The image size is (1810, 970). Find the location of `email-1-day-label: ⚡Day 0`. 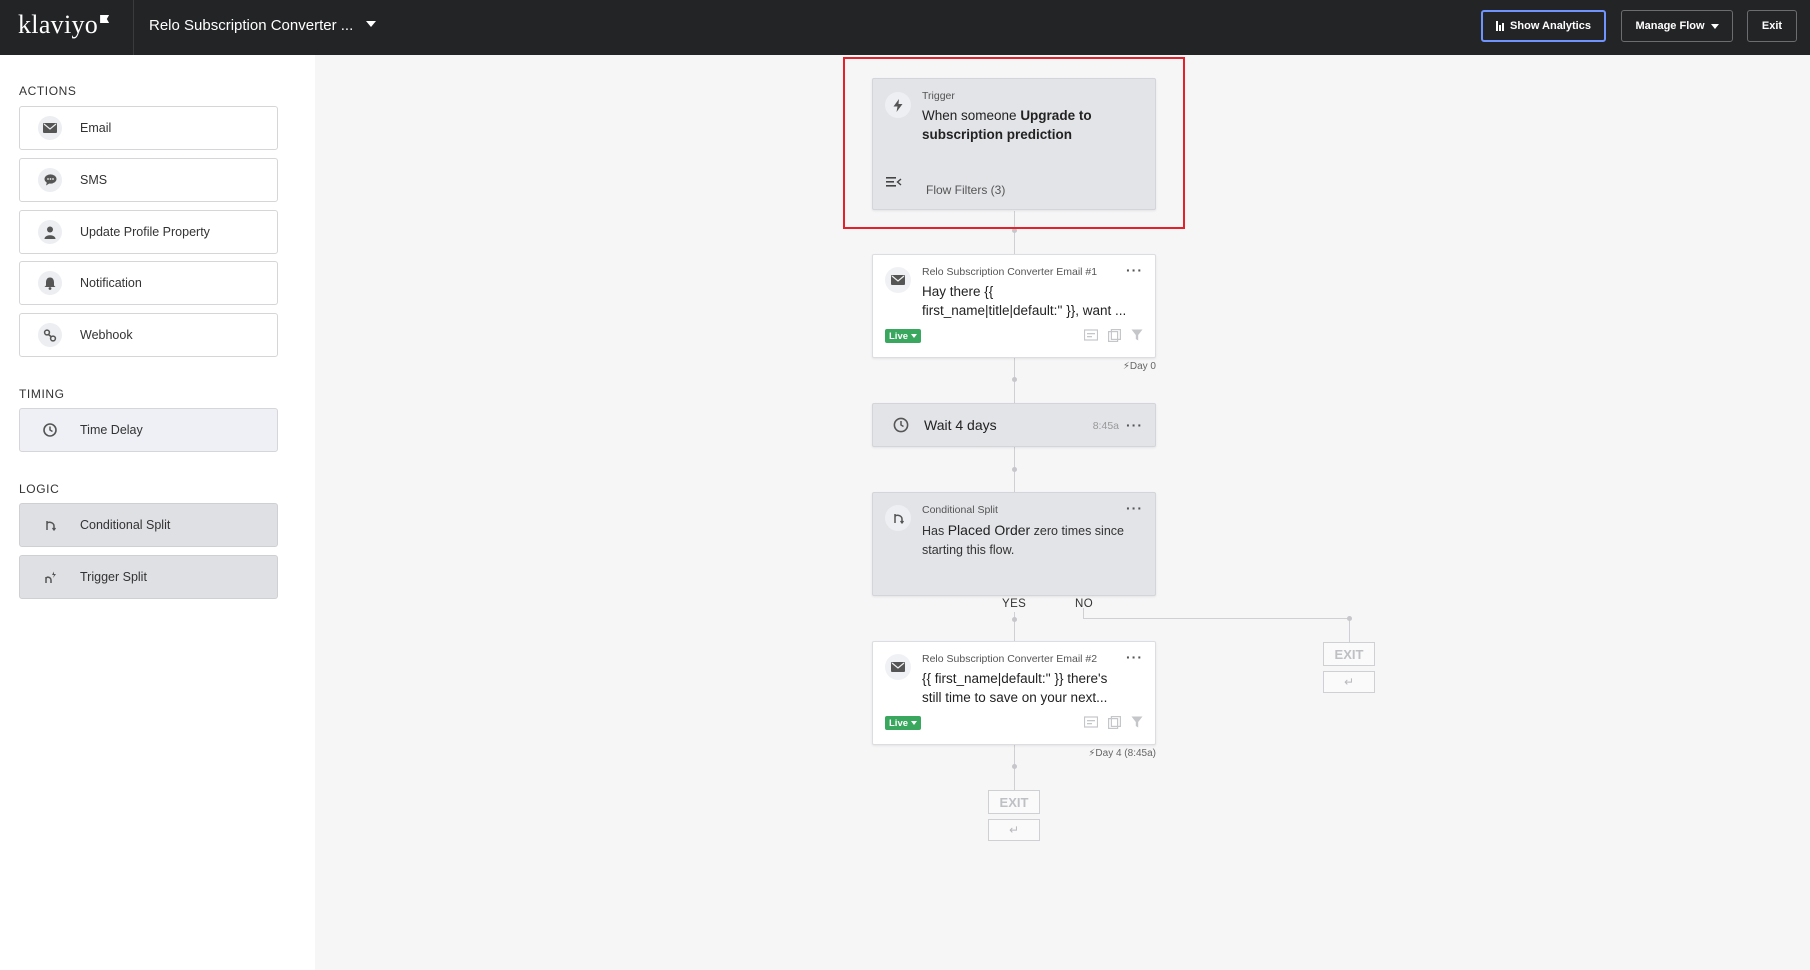

email-1-day-label: ⚡Day 0 is located at coordinates (1139, 366).